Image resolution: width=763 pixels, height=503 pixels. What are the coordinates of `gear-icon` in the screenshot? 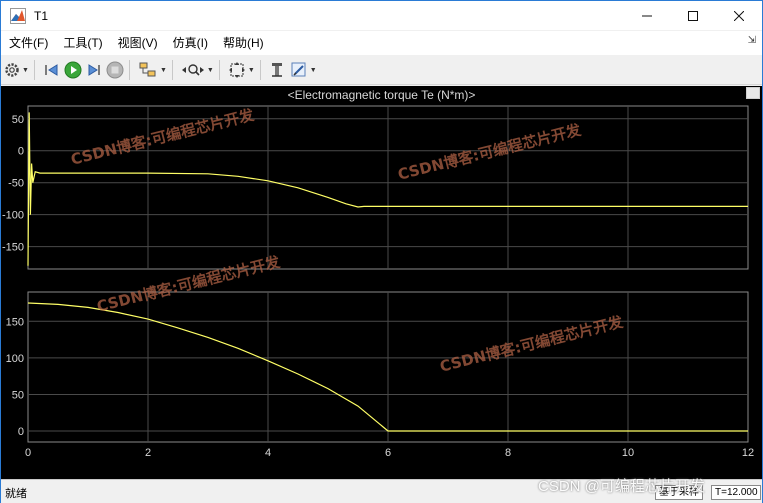 It's located at (12, 70).